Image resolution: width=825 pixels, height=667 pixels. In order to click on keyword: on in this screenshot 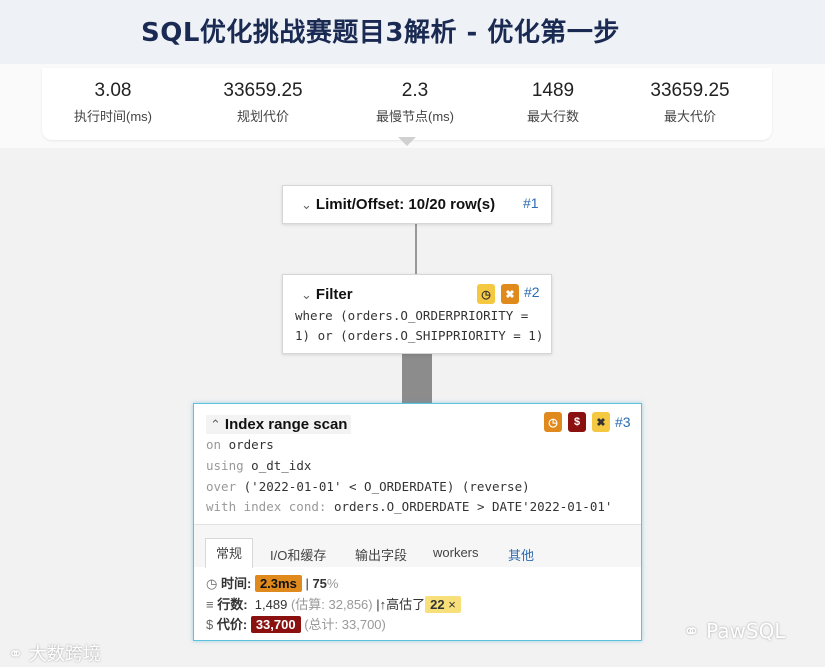, I will do `click(214, 444)`.